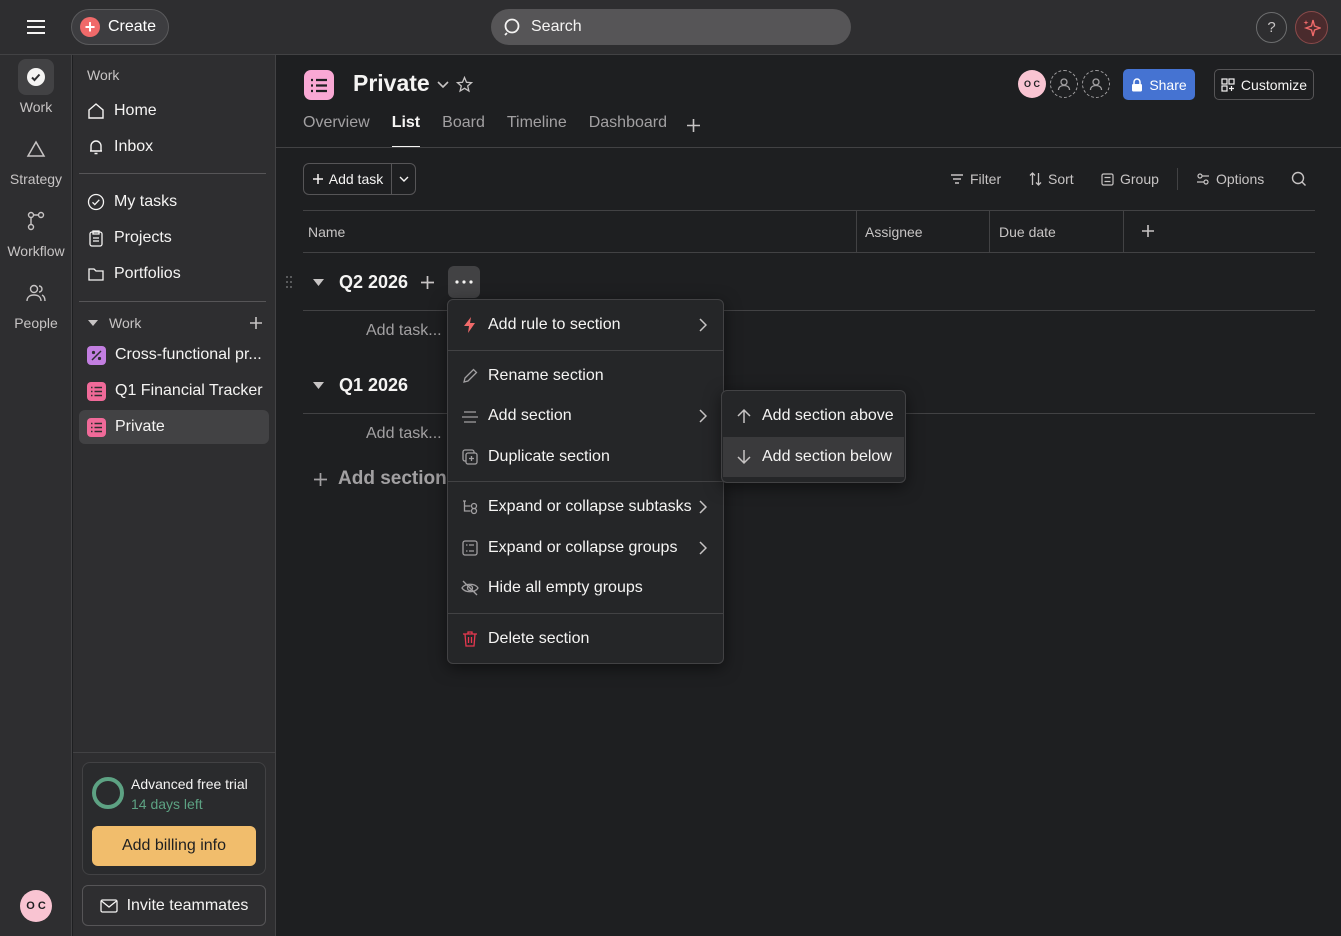 This screenshot has height=936, width=1341. I want to click on add-tab-plus-icon, so click(693, 125).